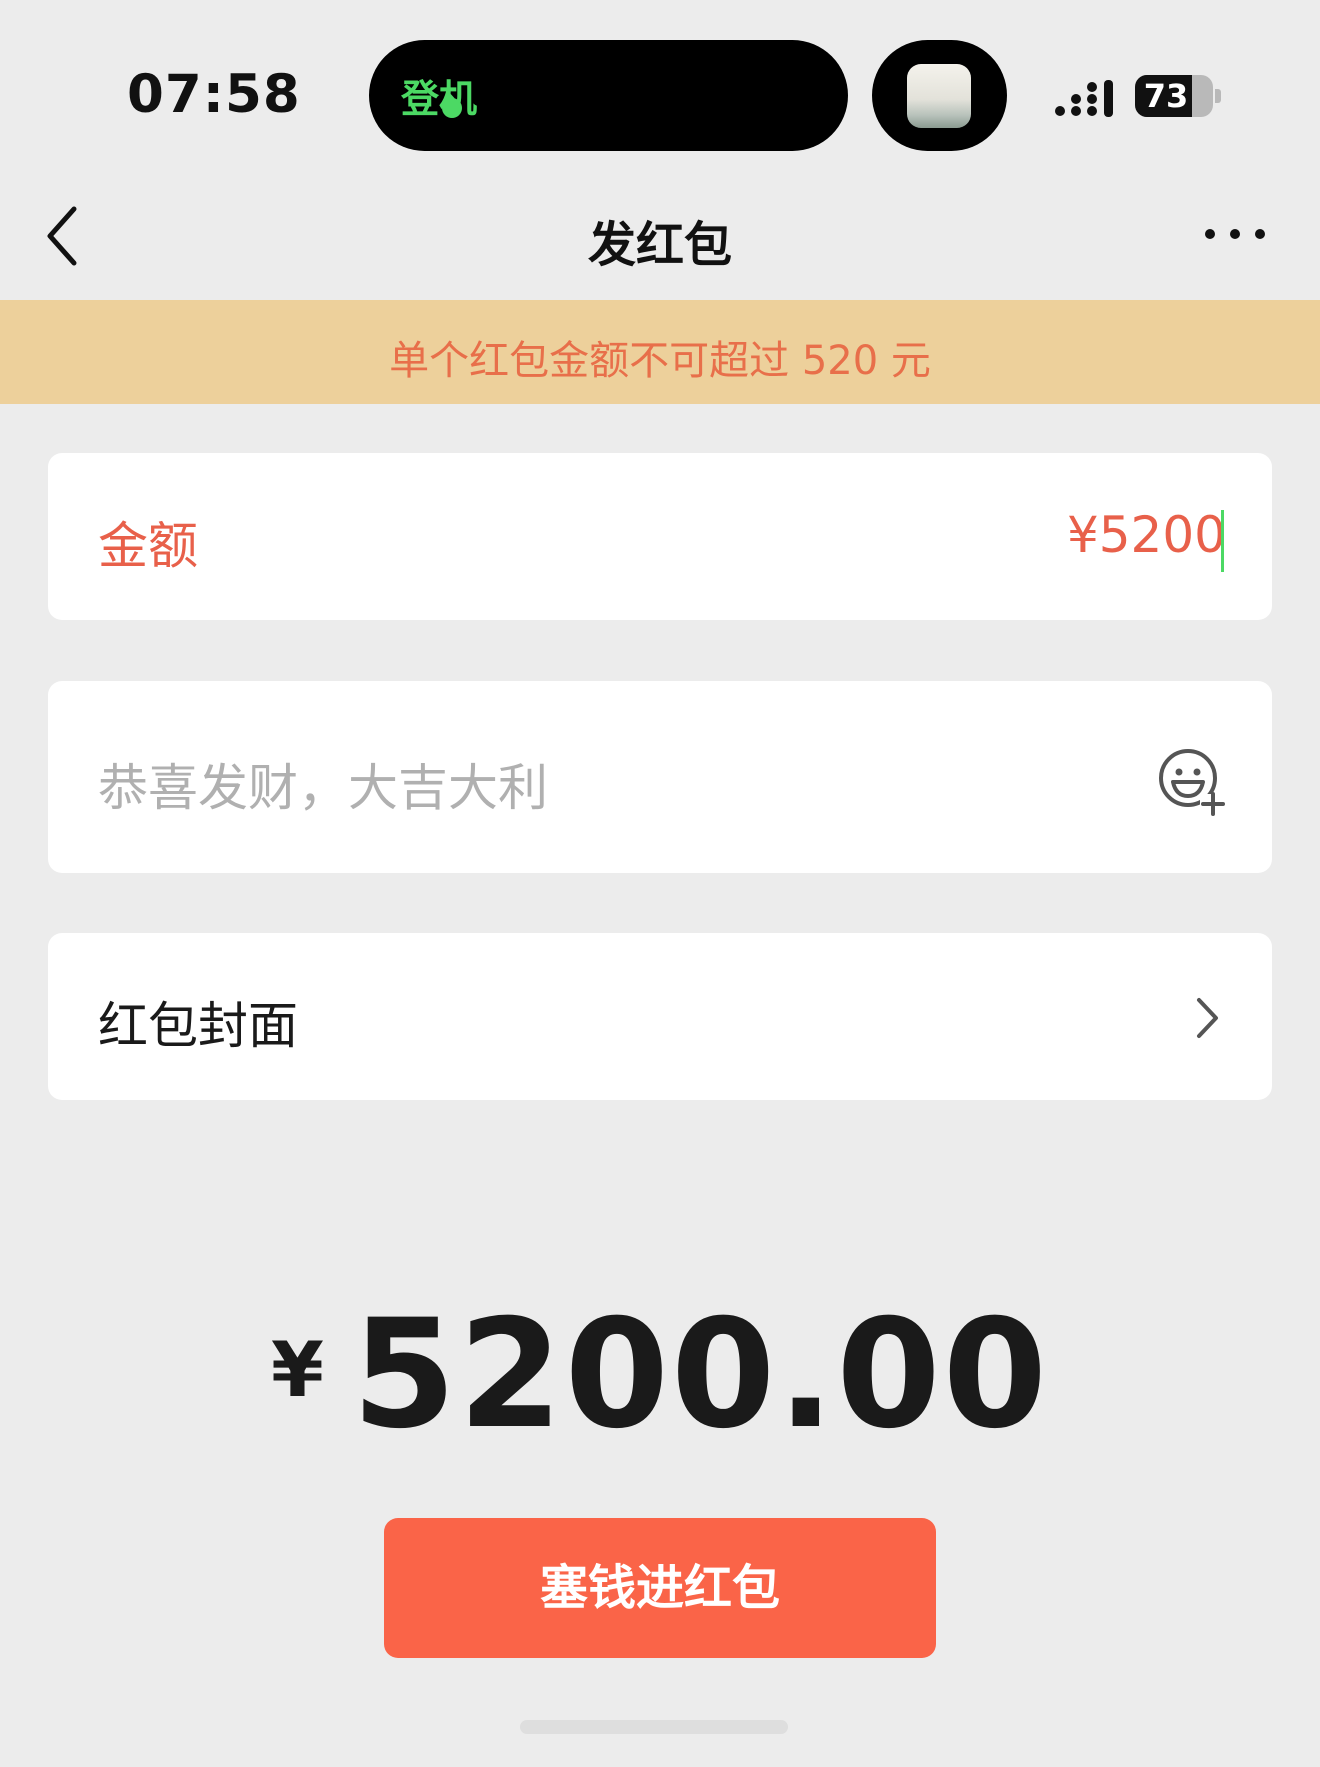 The image size is (1320, 1767). I want to click on amount-input: ¥5200, so click(1146, 535).